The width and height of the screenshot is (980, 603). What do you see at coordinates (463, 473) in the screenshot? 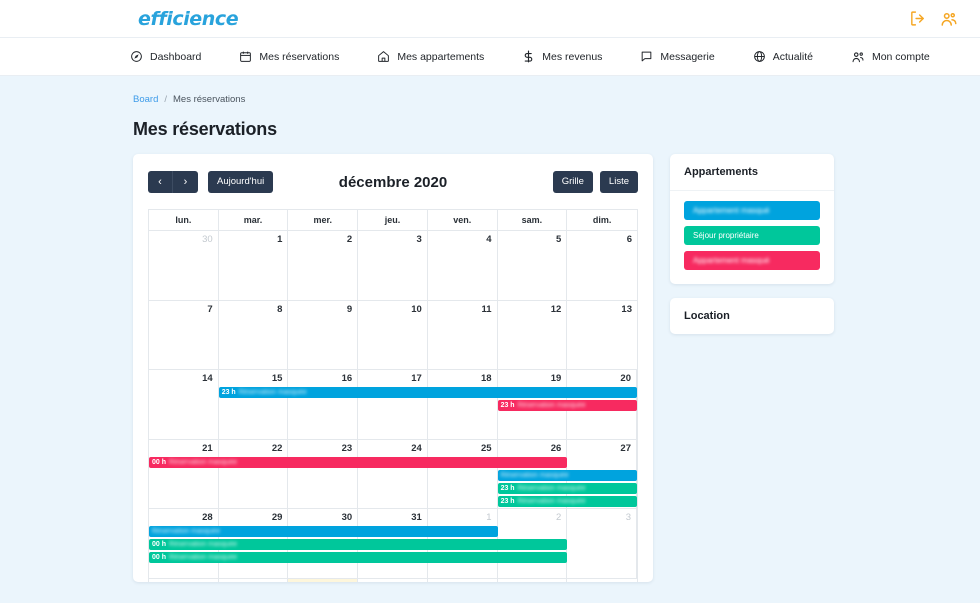
I see `calendar-day-cell: 25` at bounding box center [463, 473].